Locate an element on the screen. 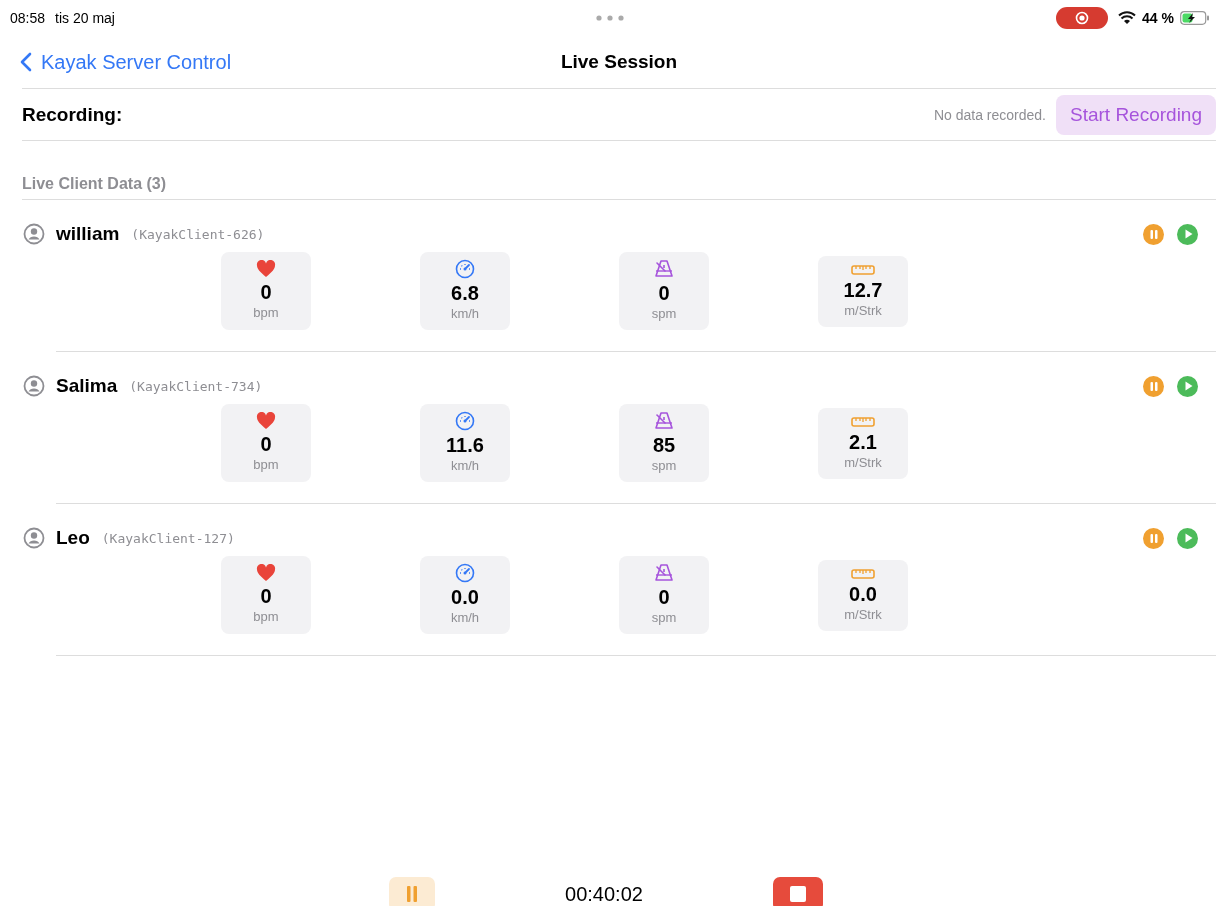 The height and width of the screenshot is (906, 1220). recording-status: No data recorded. is located at coordinates (989, 114).